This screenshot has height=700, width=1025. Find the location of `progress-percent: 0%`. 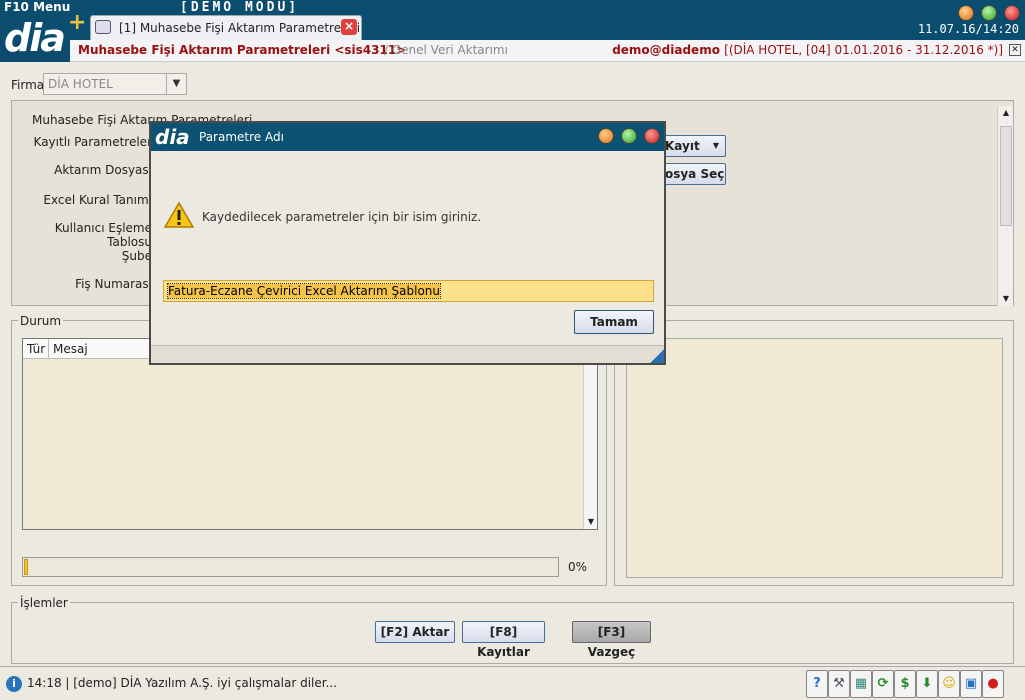

progress-percent: 0% is located at coordinates (578, 567).